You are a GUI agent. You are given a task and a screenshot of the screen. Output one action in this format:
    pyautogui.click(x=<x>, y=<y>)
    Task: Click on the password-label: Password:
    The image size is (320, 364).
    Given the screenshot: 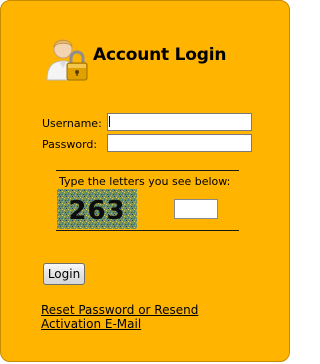 What is the action you would take?
    pyautogui.click(x=70, y=144)
    